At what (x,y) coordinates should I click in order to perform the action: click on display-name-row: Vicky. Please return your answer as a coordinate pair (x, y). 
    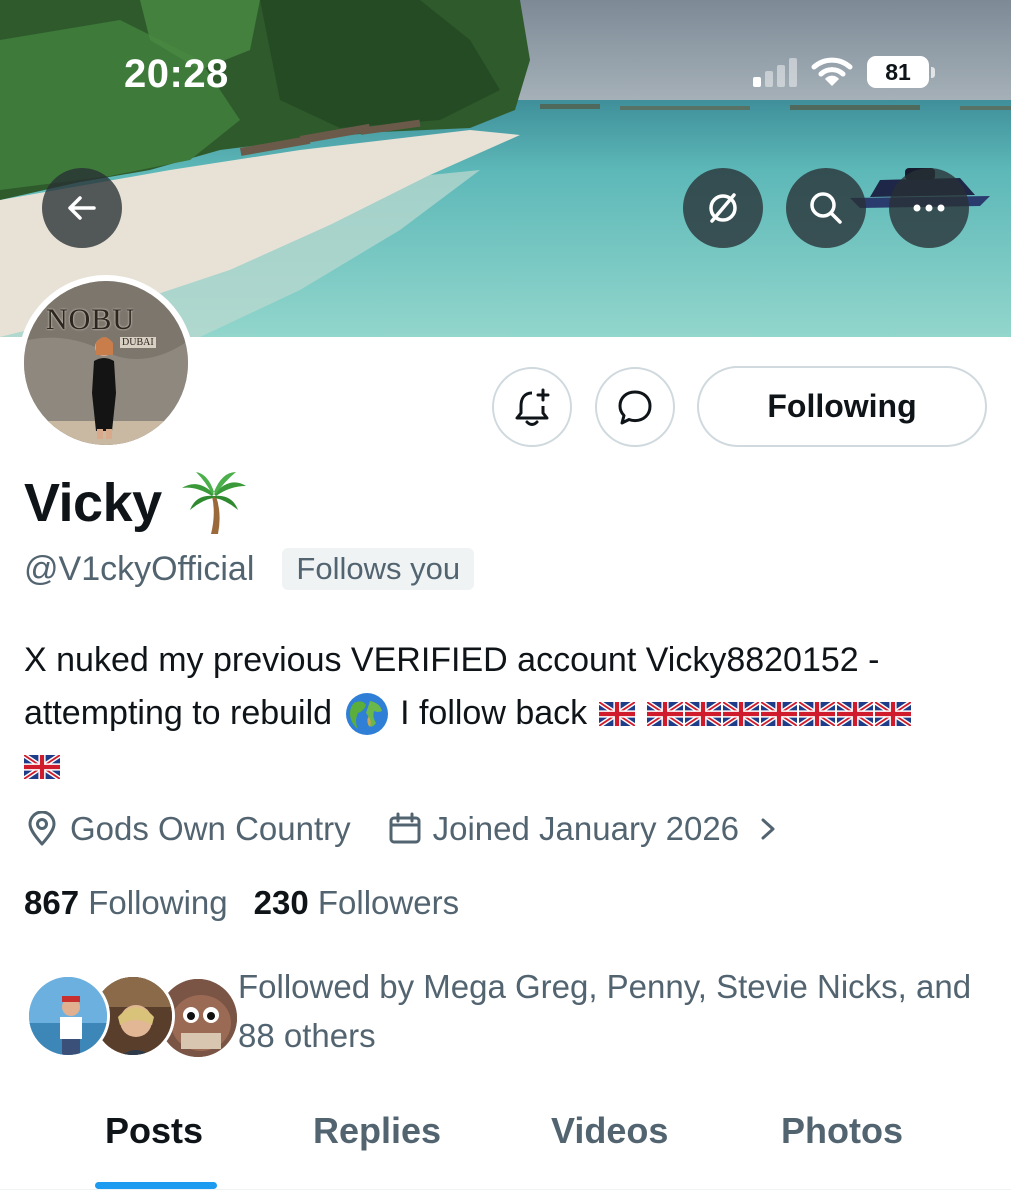
    Looking at the image, I should click on (136, 503).